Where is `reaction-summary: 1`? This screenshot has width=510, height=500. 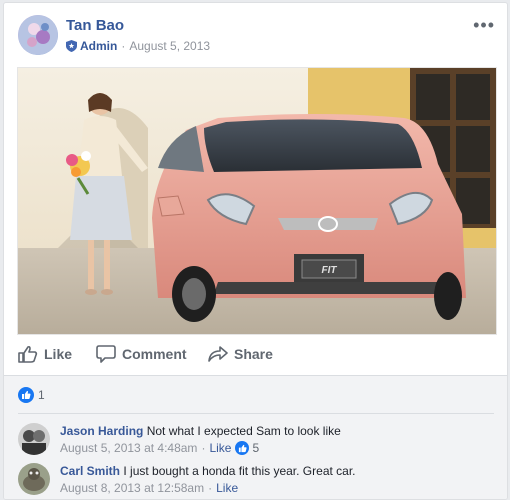 reaction-summary: 1 is located at coordinates (31, 395).